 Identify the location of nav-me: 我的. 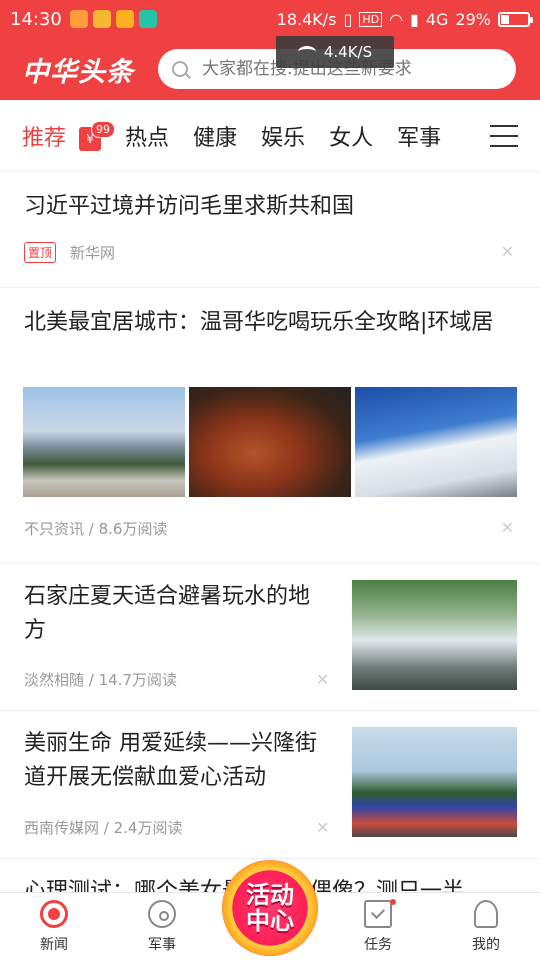
(486, 926).